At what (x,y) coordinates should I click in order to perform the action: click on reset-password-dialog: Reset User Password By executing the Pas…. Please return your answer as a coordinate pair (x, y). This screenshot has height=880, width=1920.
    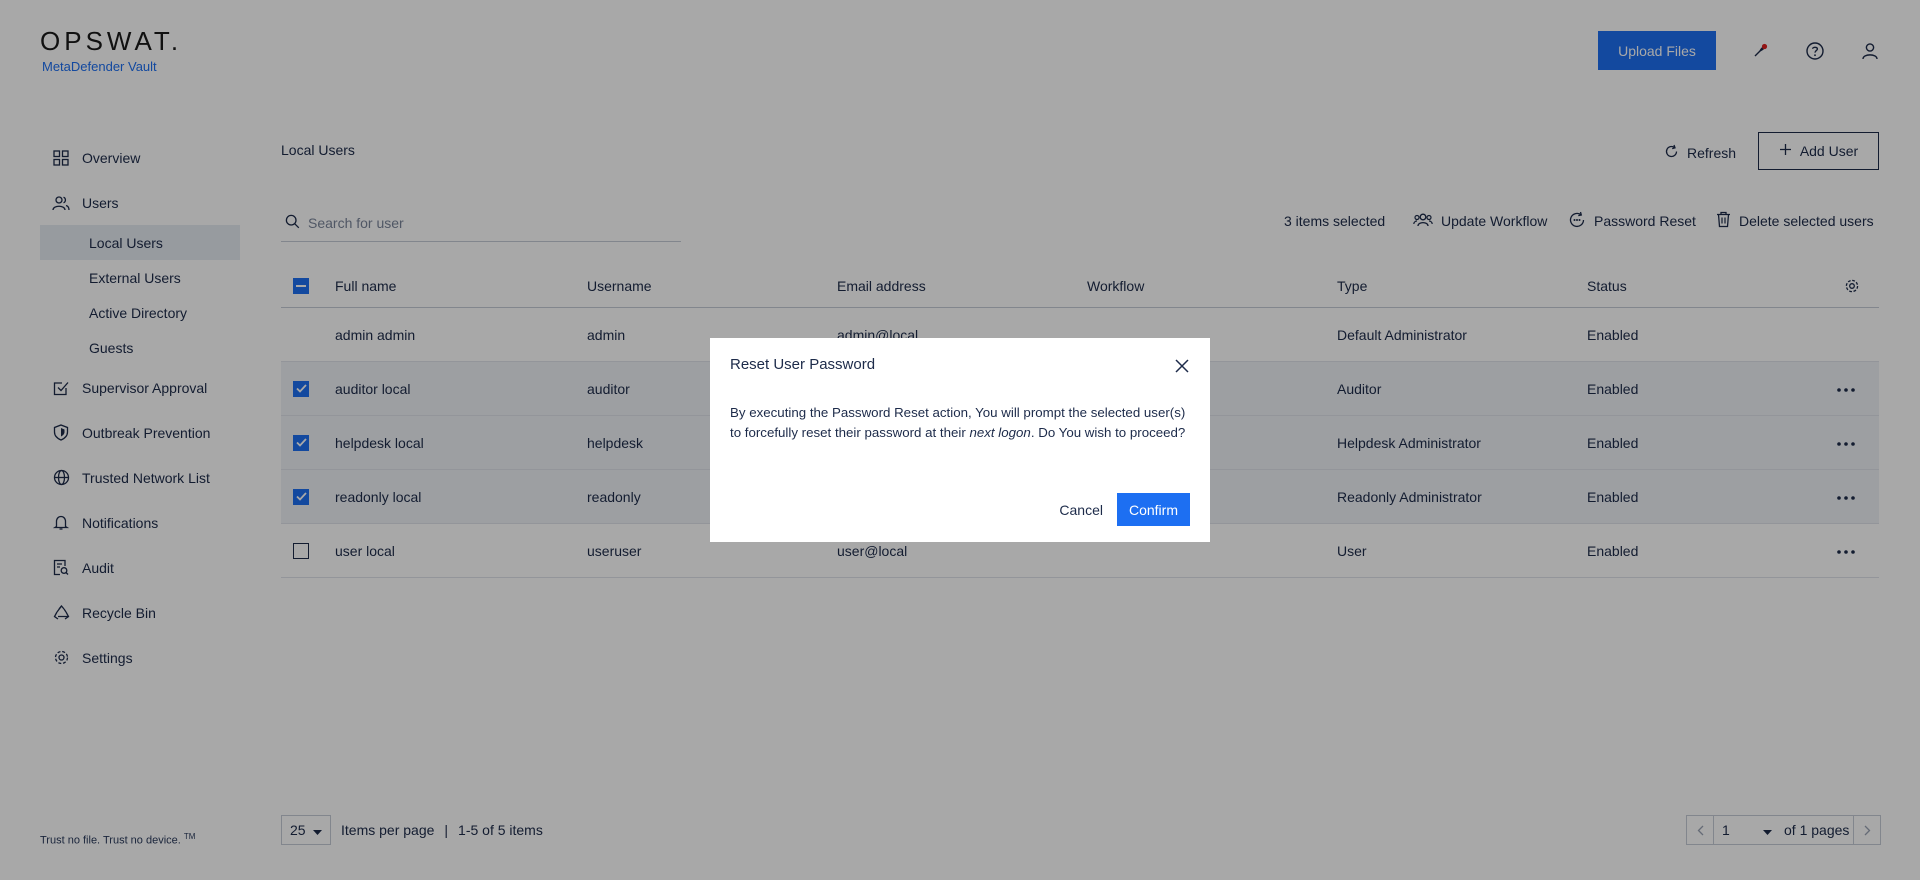
    Looking at the image, I should click on (960, 440).